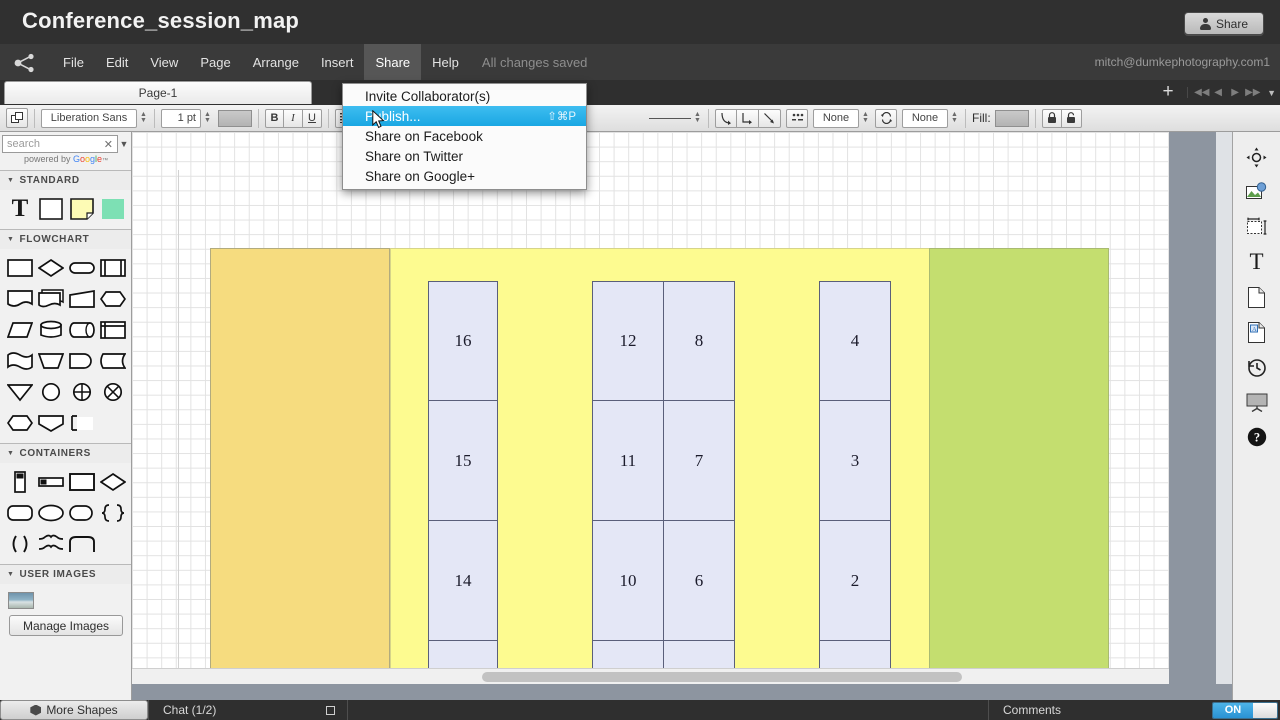  What do you see at coordinates (1257, 227) in the screenshot?
I see `resize-icon` at bounding box center [1257, 227].